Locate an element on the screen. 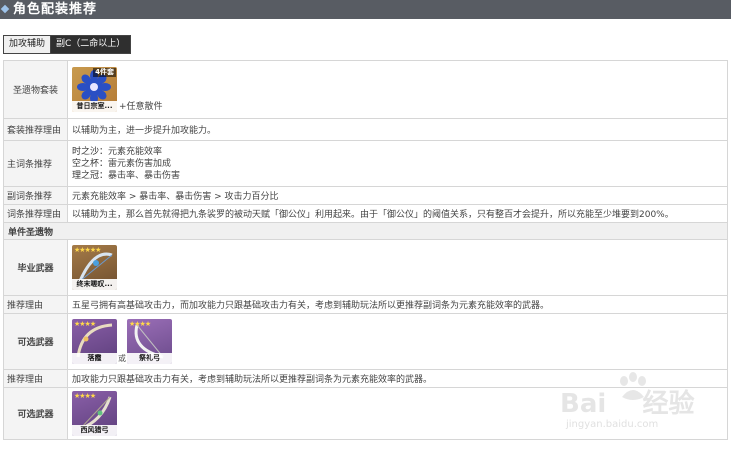  tab-attack-support: 加攻辅助 is located at coordinates (28, 44).